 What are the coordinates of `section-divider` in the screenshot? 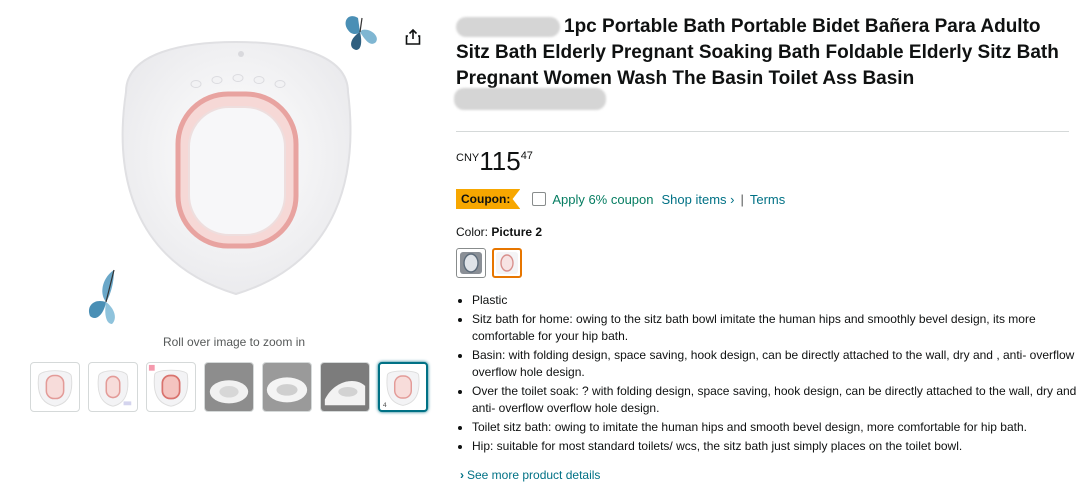 It's located at (762, 131).